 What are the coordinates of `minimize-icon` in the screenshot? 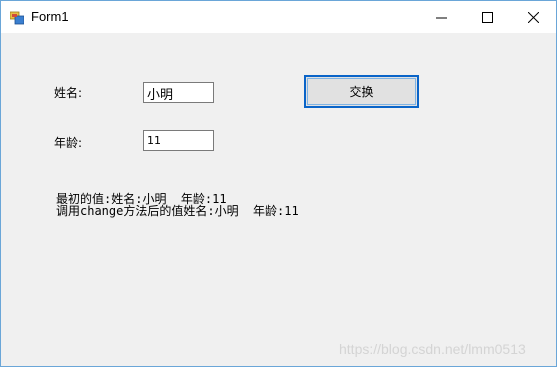 It's located at (441, 17).